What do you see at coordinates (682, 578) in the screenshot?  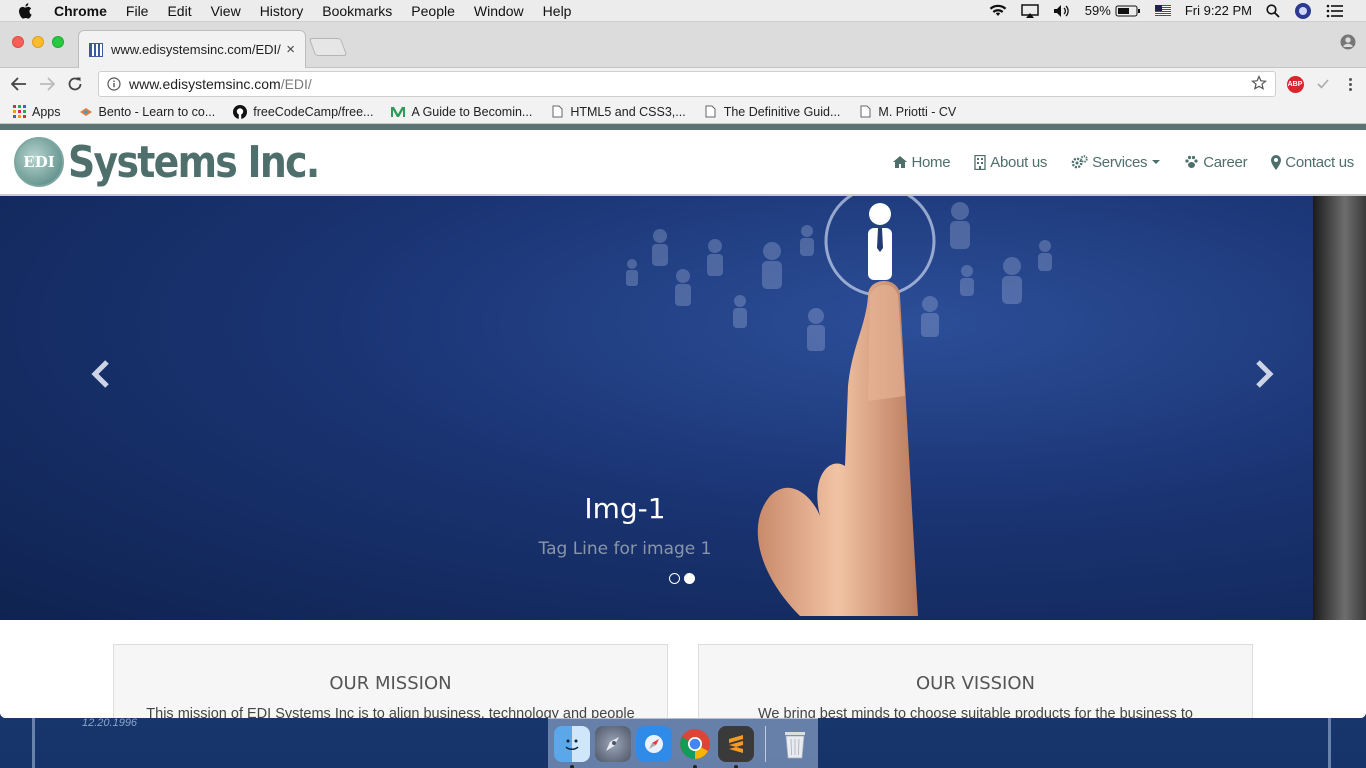 I see `carousel-indicators` at bounding box center [682, 578].